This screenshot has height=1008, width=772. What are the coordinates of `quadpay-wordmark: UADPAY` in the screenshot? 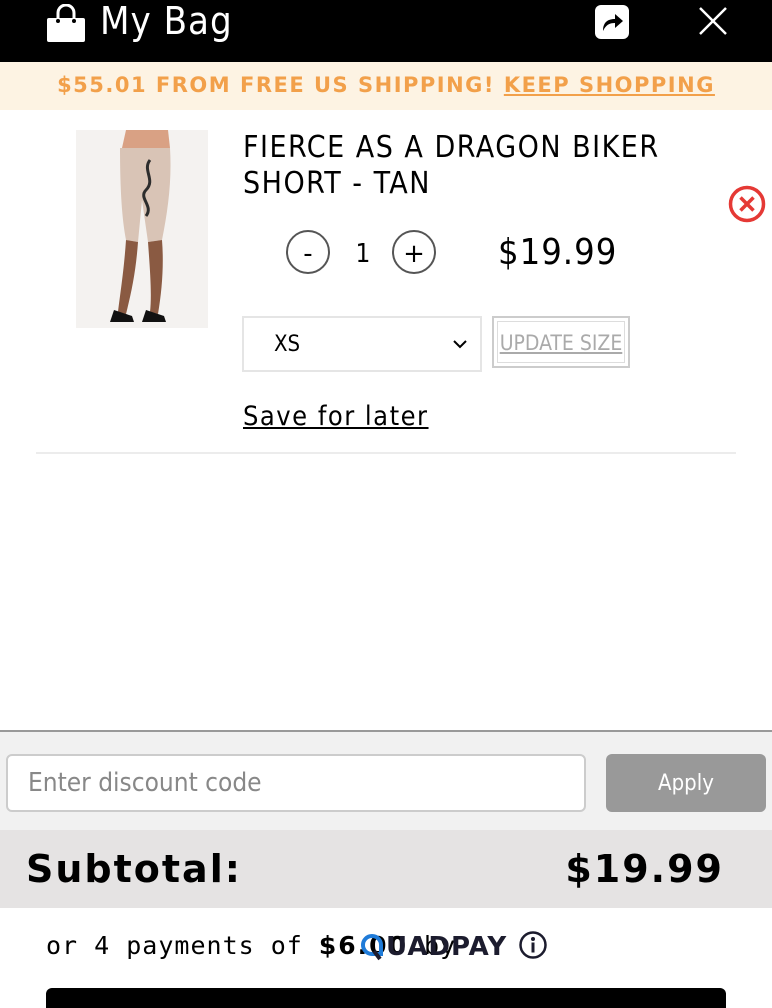 It's located at (447, 947).